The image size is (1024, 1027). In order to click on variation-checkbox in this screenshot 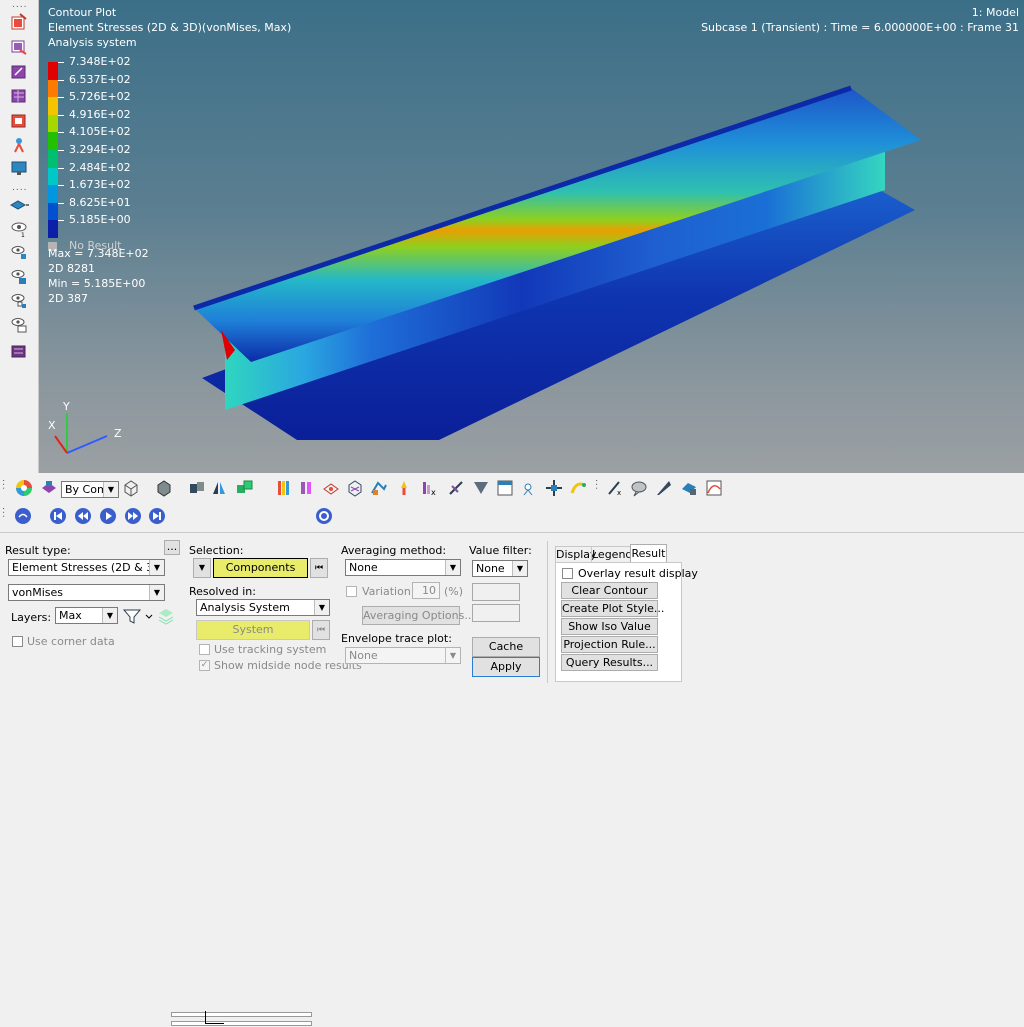, I will do `click(351, 591)`.